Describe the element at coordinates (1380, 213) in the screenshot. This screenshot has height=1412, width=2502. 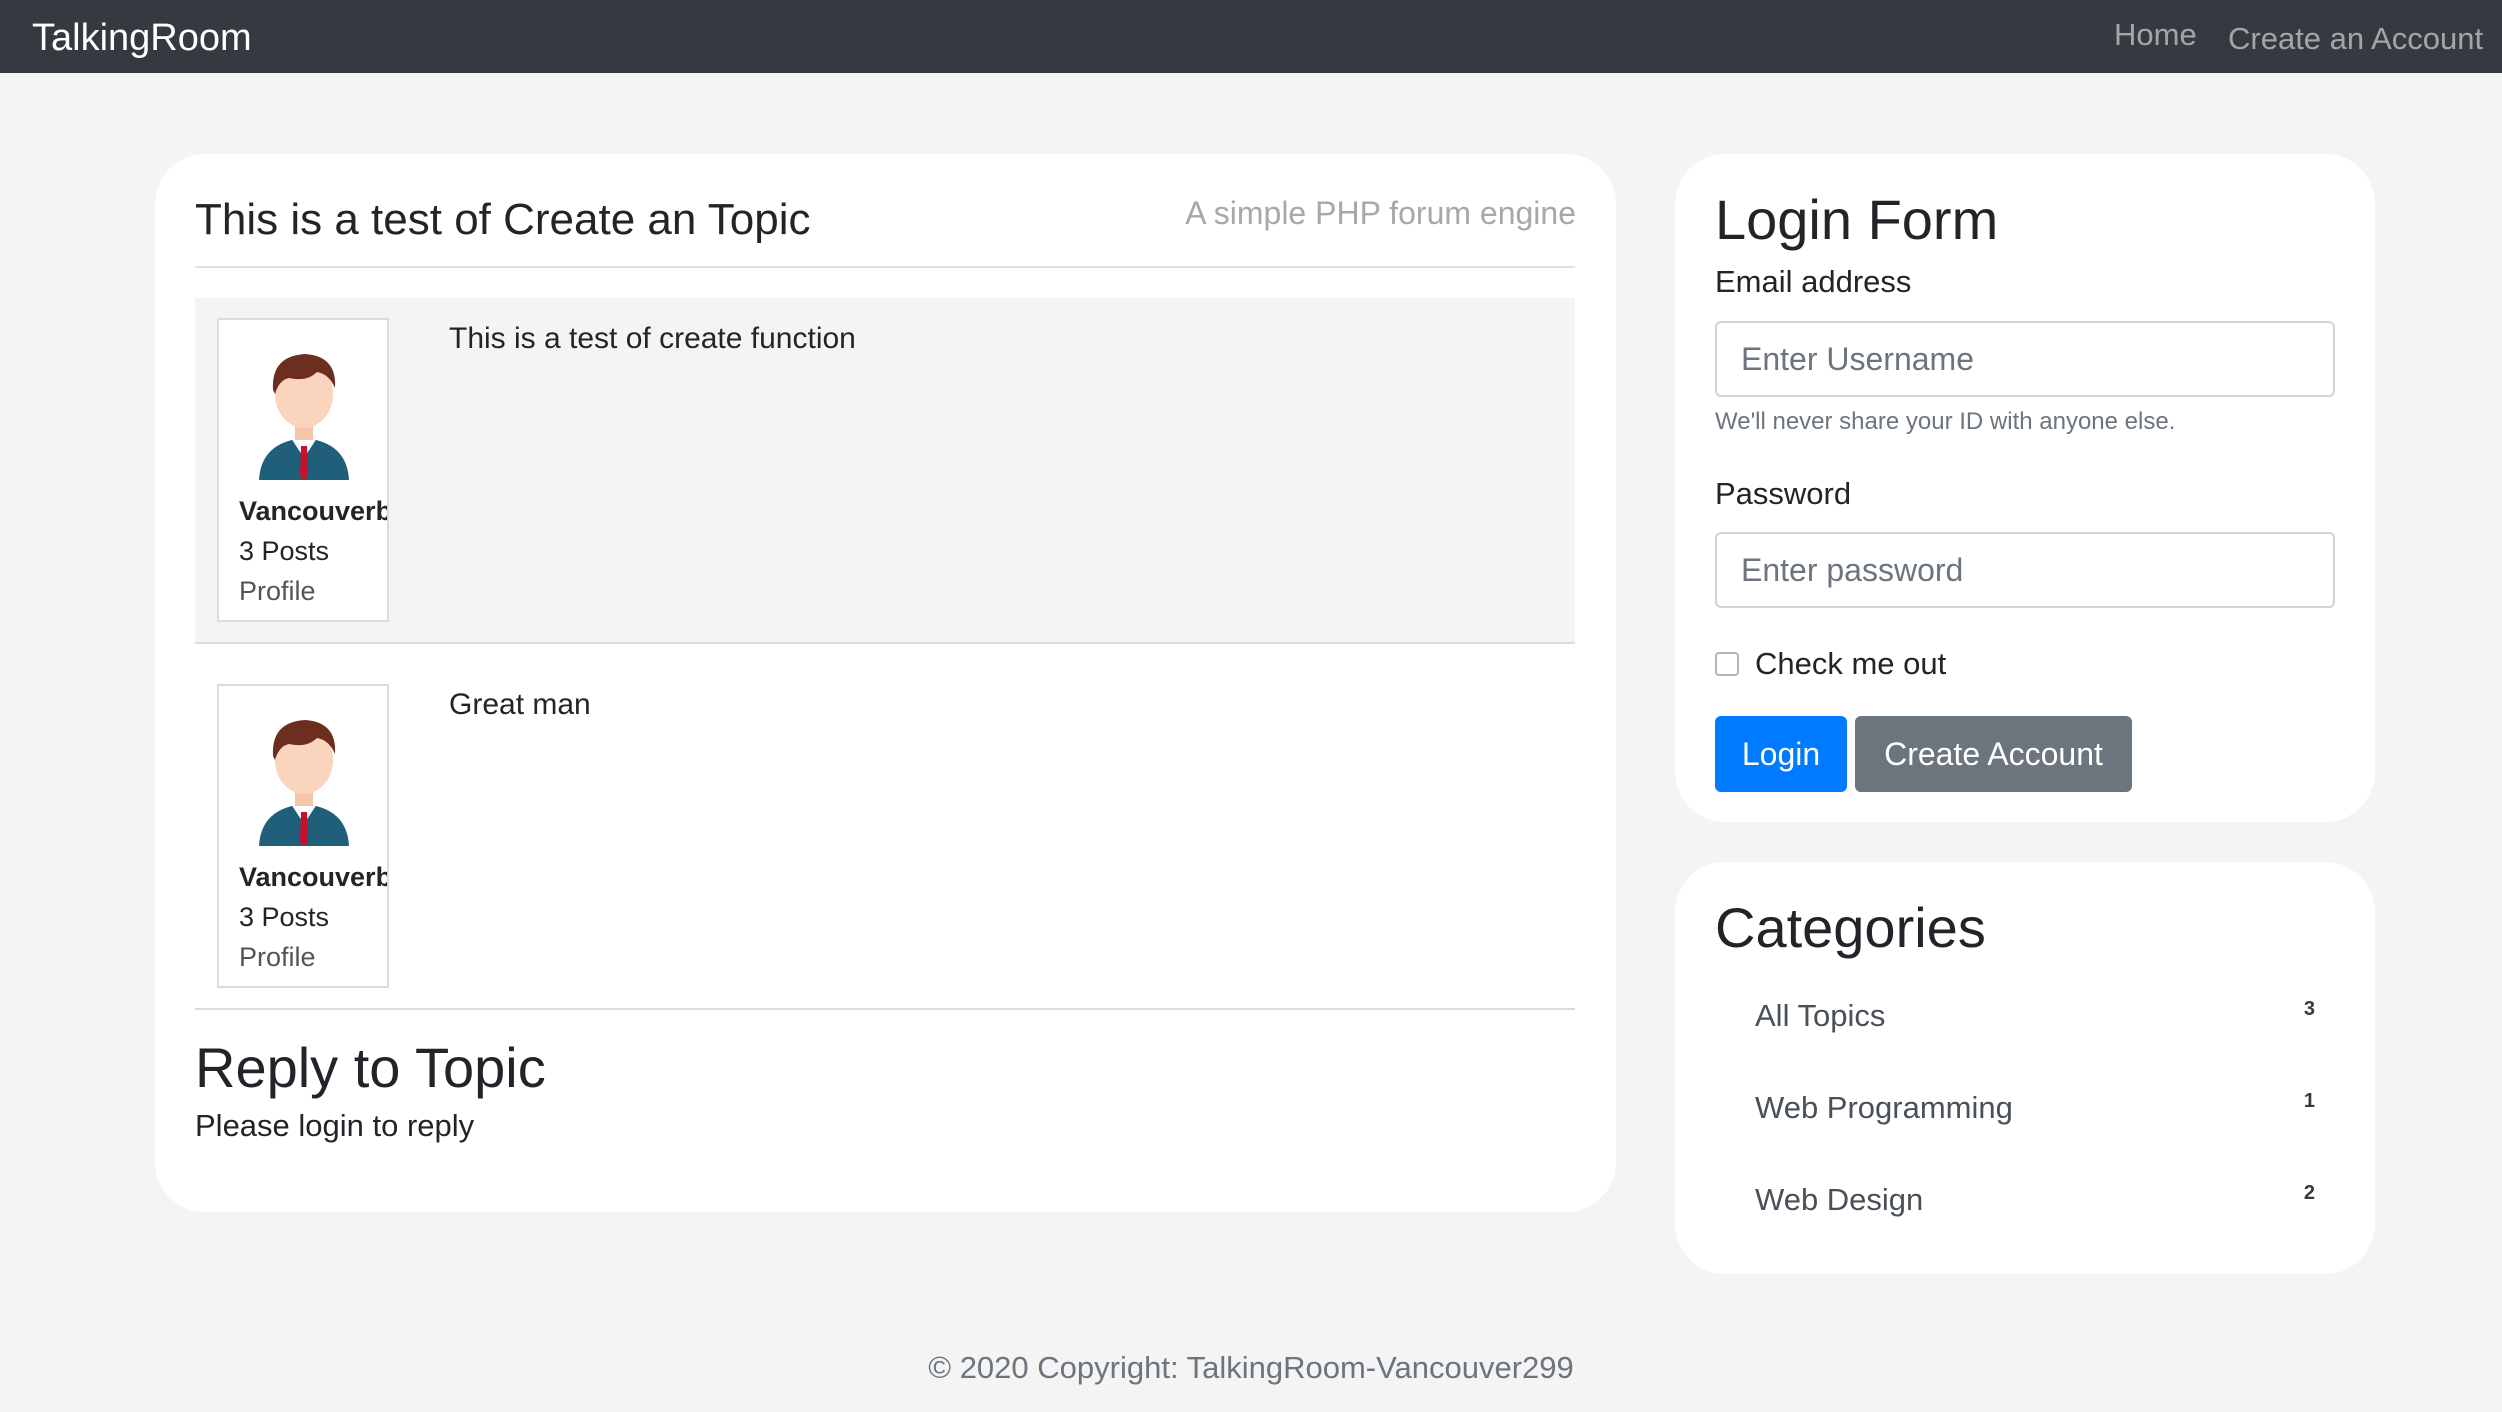
I see `site-tagline: A simple PHP forum engine` at that location.